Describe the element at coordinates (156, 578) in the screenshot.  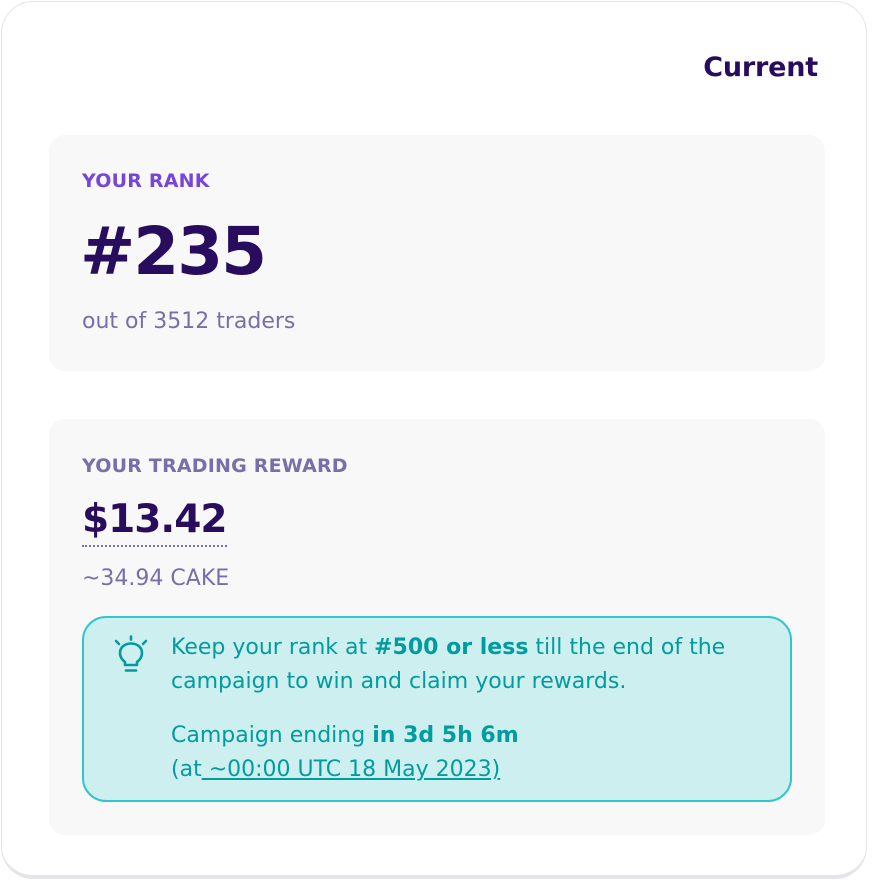
I see `reward-cake-value: ~34.94 CAKE` at that location.